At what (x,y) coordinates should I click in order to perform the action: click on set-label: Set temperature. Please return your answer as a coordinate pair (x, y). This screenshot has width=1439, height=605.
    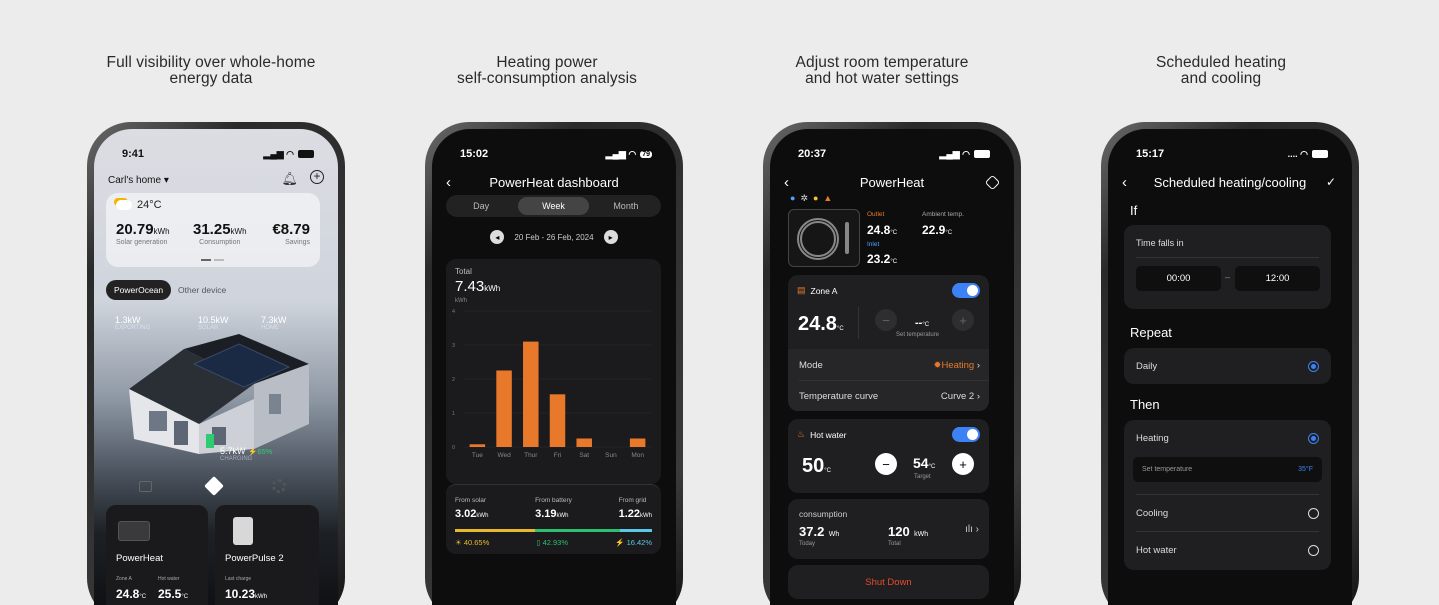
    Looking at the image, I should click on (1167, 469).